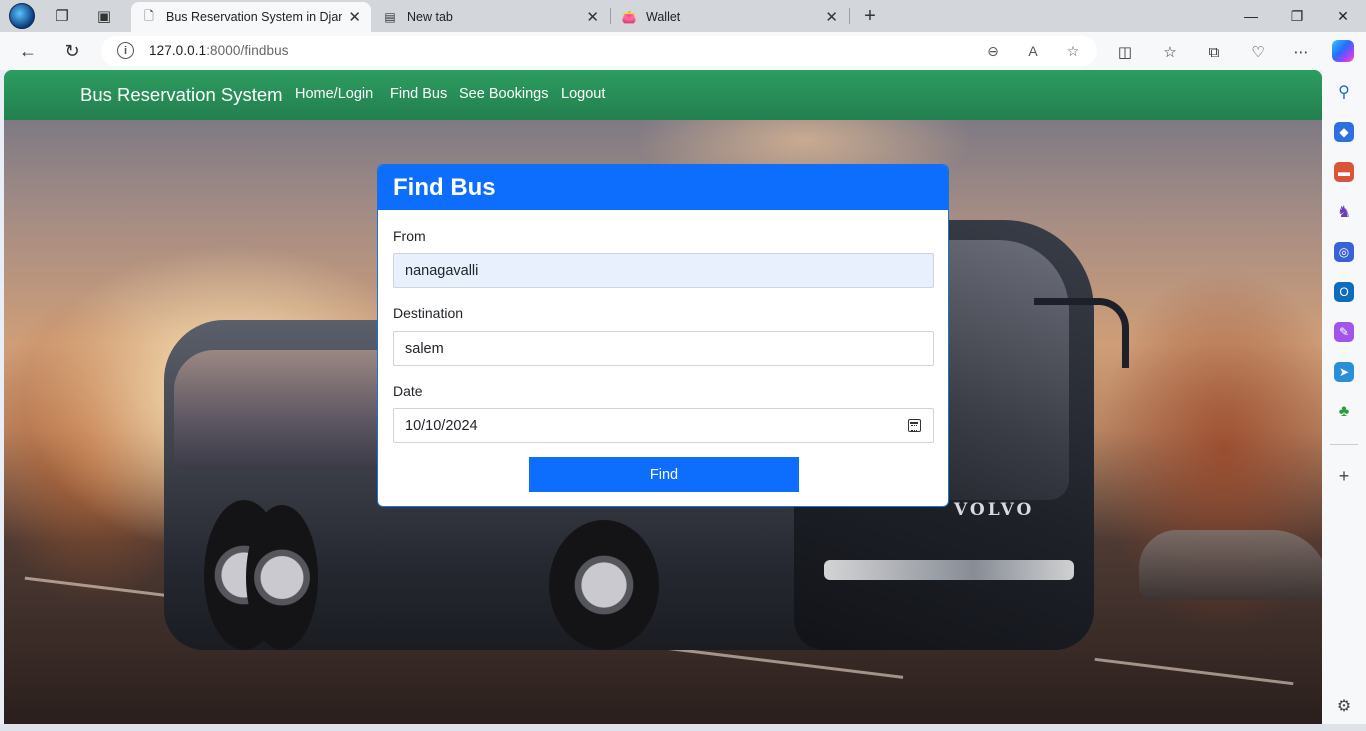 The width and height of the screenshot is (1366, 731). What do you see at coordinates (1344, 332) in the screenshot?
I see `designer-icon: ✎` at bounding box center [1344, 332].